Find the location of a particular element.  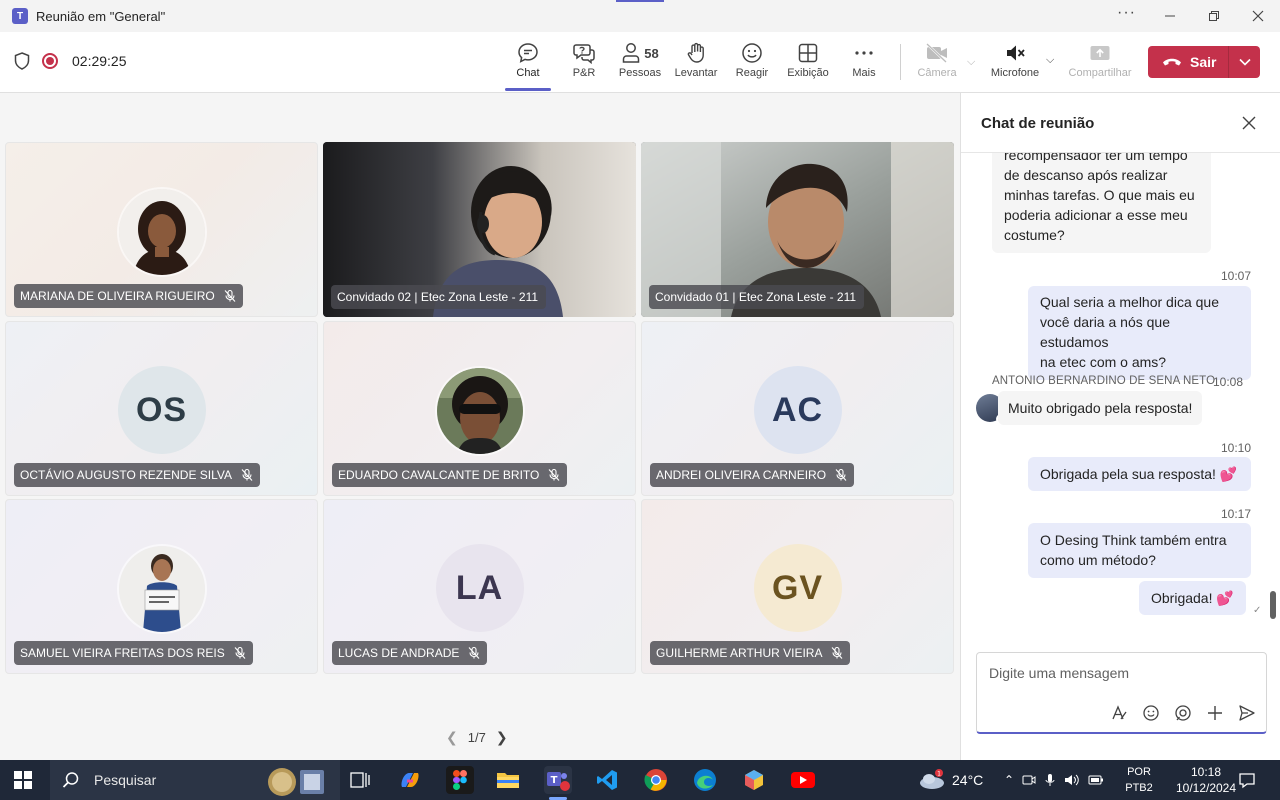

participant-video-tile: Convidado 02 | Etec Zona Leste - 211 is located at coordinates (479, 229).